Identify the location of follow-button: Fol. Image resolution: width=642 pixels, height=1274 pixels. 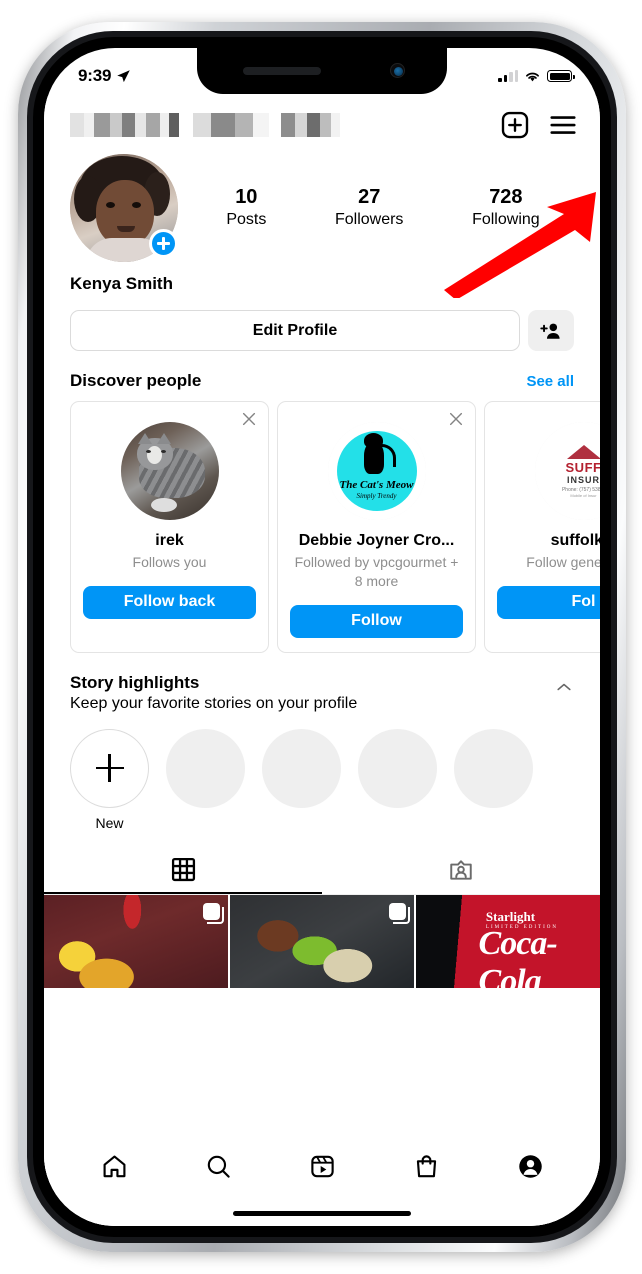
(548, 602).